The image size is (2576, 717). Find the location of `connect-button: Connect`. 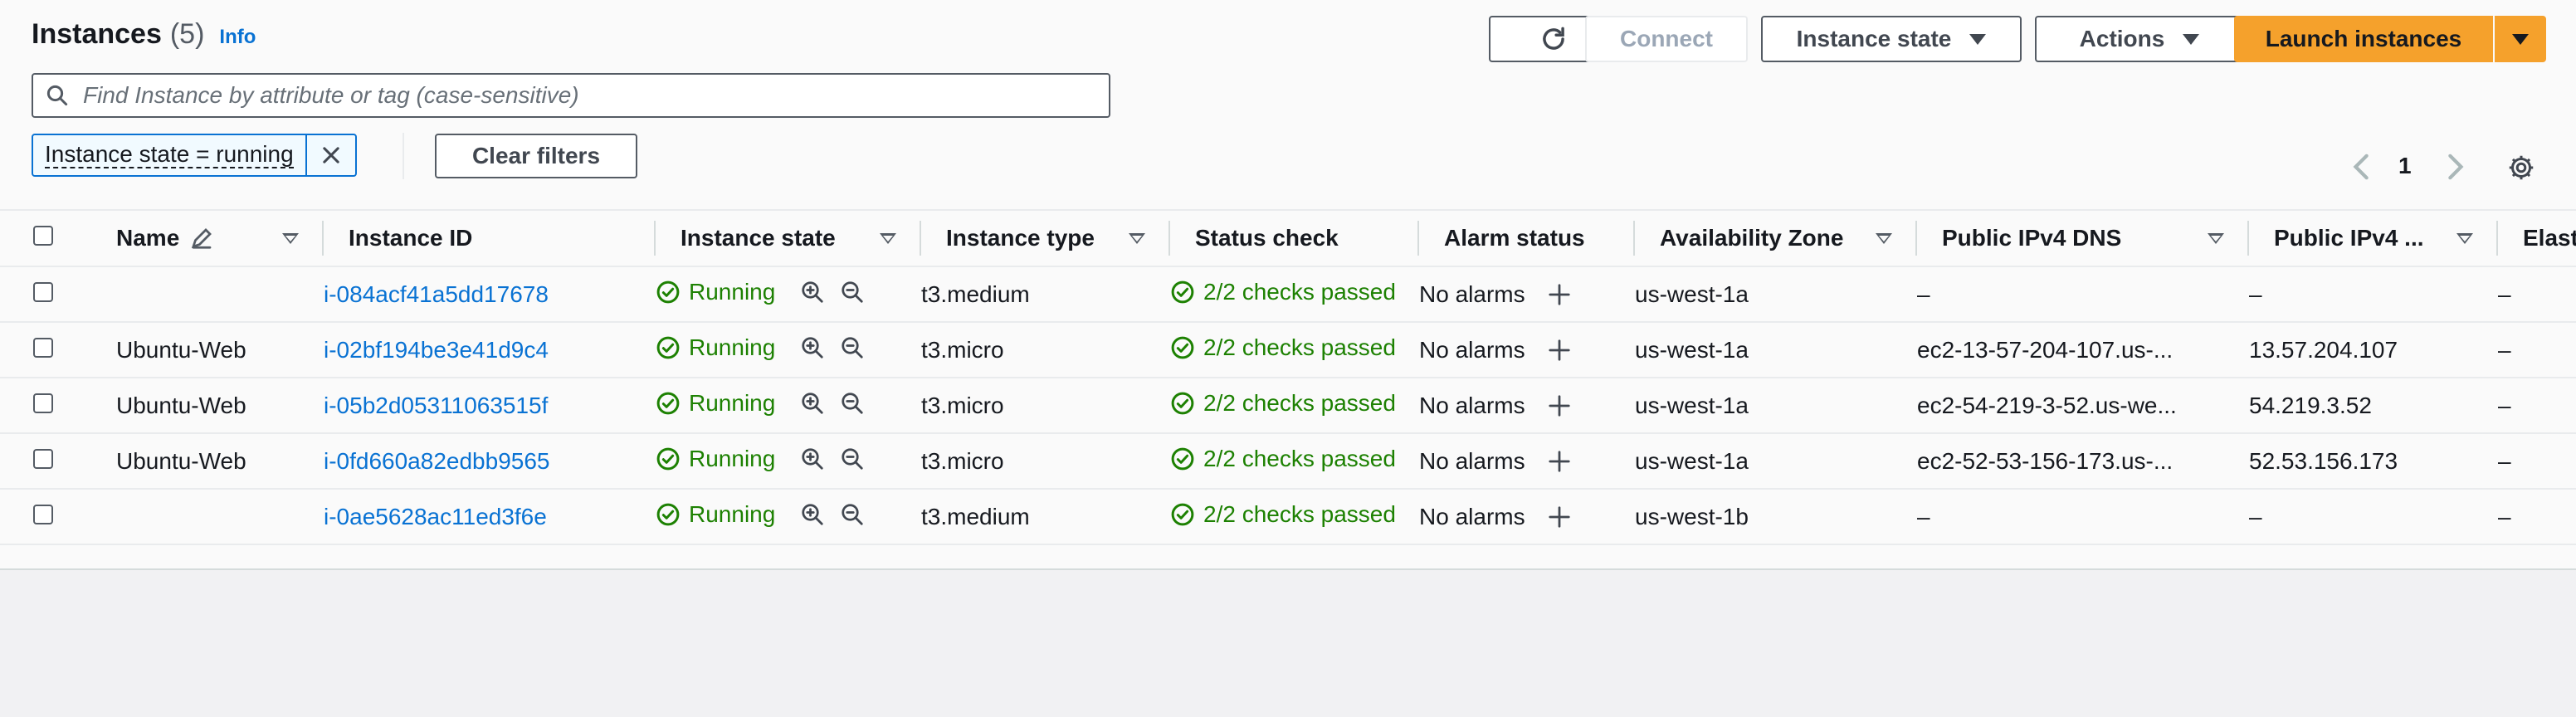

connect-button: Connect is located at coordinates (1667, 39).